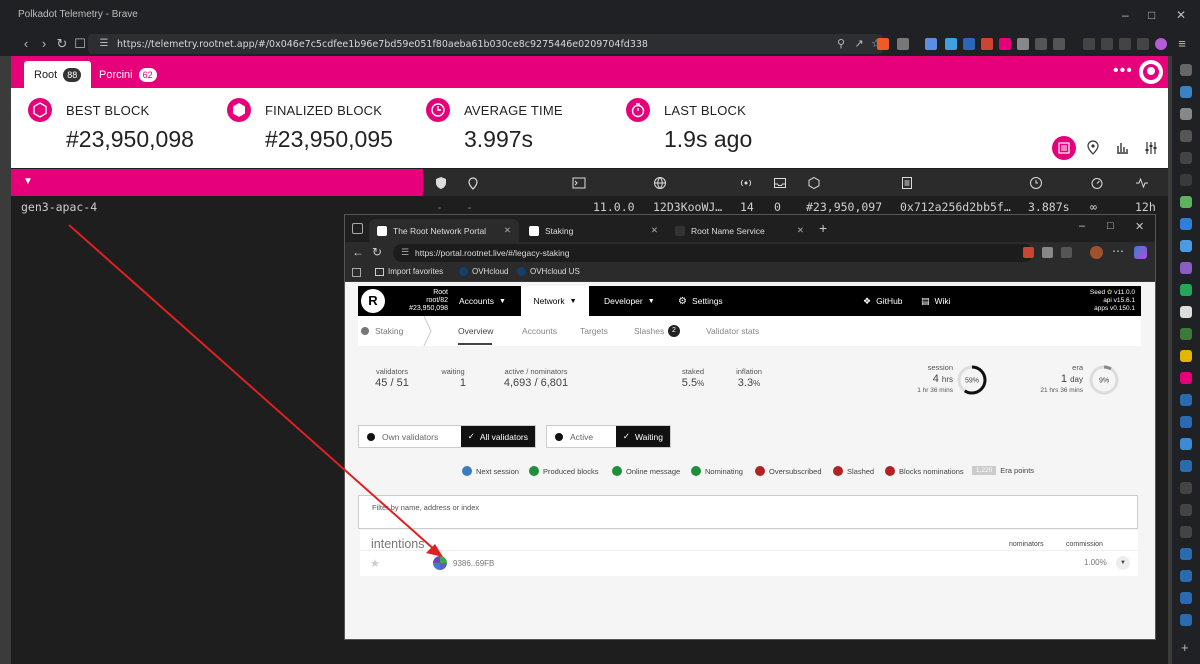 The width and height of the screenshot is (1200, 664). What do you see at coordinates (1036, 183) in the screenshot?
I see `block-time-icon` at bounding box center [1036, 183].